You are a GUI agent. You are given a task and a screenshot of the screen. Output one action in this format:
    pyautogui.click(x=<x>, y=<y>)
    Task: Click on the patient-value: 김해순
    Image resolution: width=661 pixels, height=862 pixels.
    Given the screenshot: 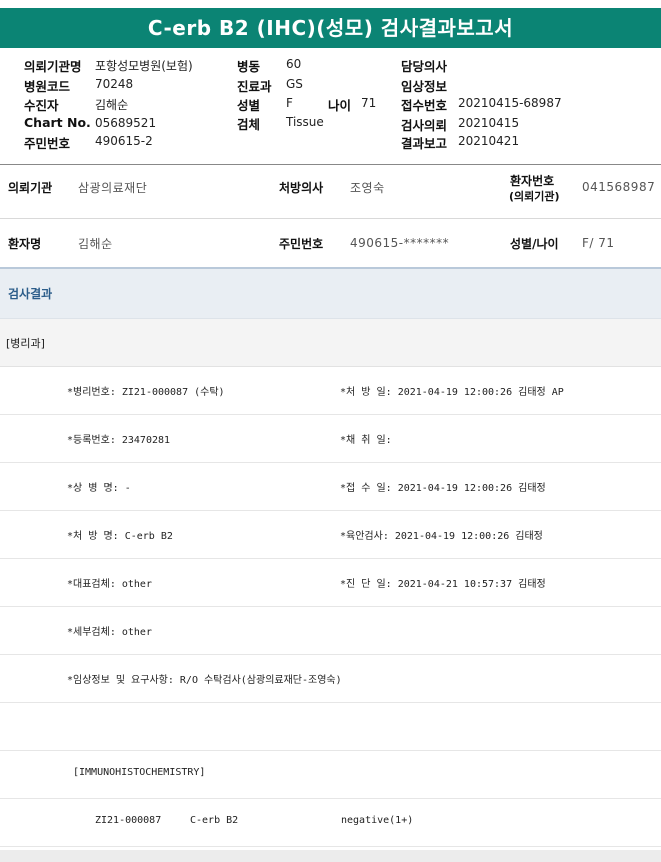 What is the action you would take?
    pyautogui.click(x=112, y=105)
    